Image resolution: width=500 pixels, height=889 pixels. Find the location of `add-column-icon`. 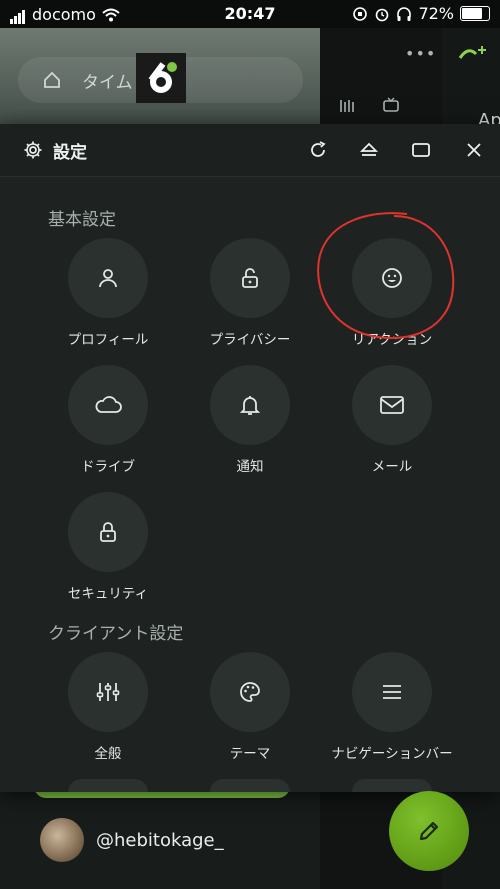

add-column-icon is located at coordinates (473, 56).